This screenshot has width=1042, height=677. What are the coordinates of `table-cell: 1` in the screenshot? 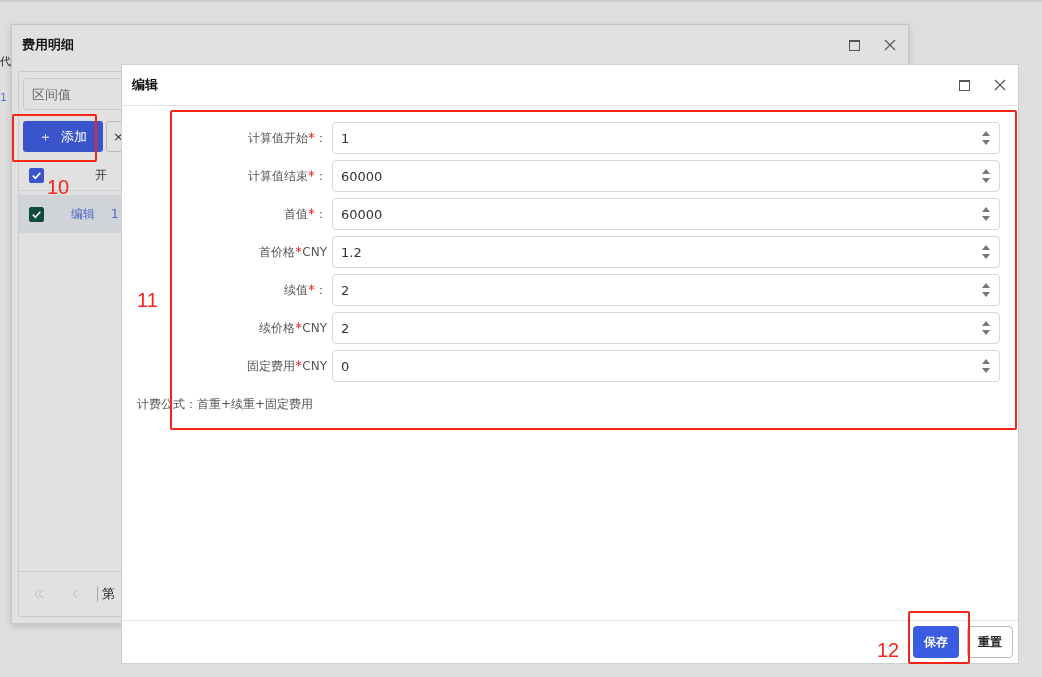 It's located at (115, 214).